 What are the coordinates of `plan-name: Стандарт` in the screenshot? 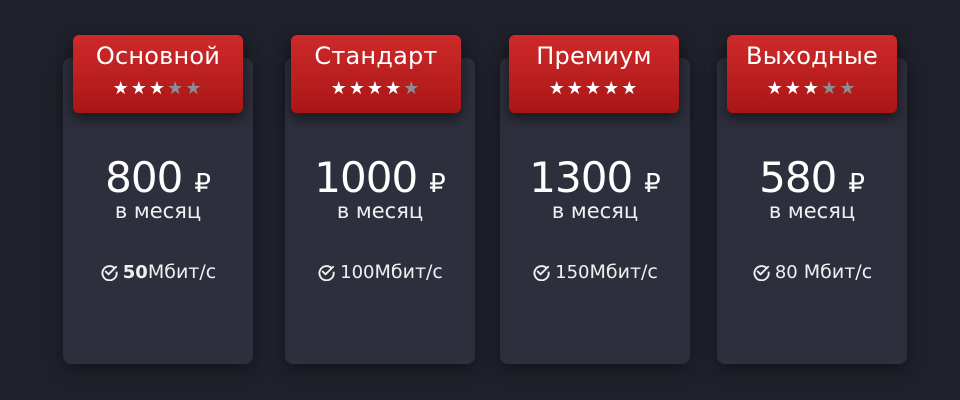 It's located at (376, 56).